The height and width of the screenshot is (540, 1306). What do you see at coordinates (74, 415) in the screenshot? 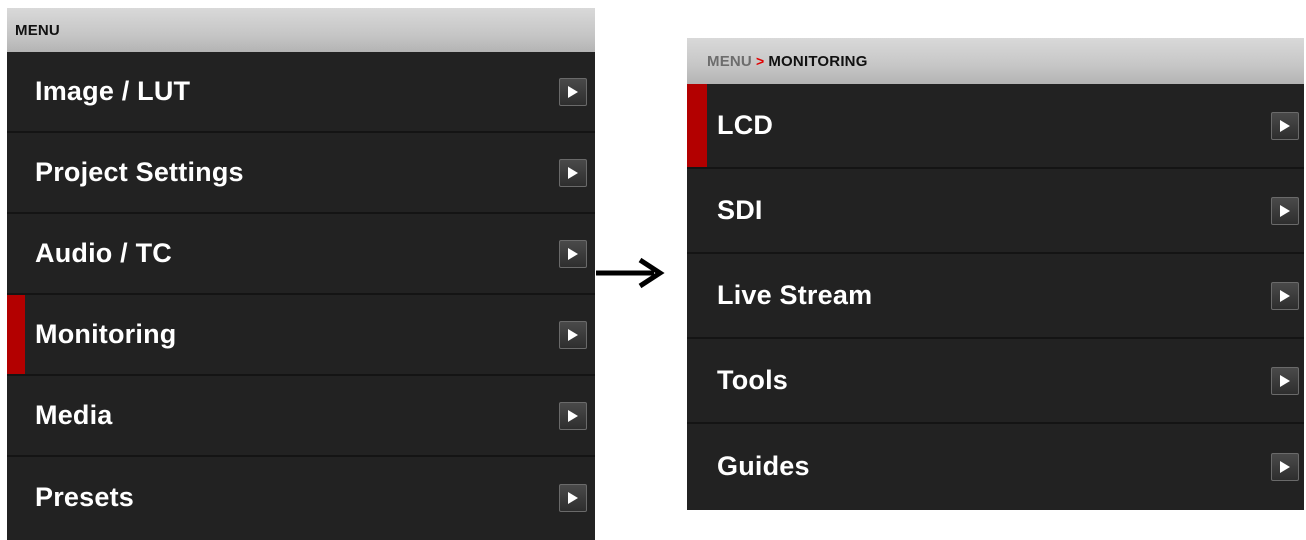
I see `menu-item-label: Media` at bounding box center [74, 415].